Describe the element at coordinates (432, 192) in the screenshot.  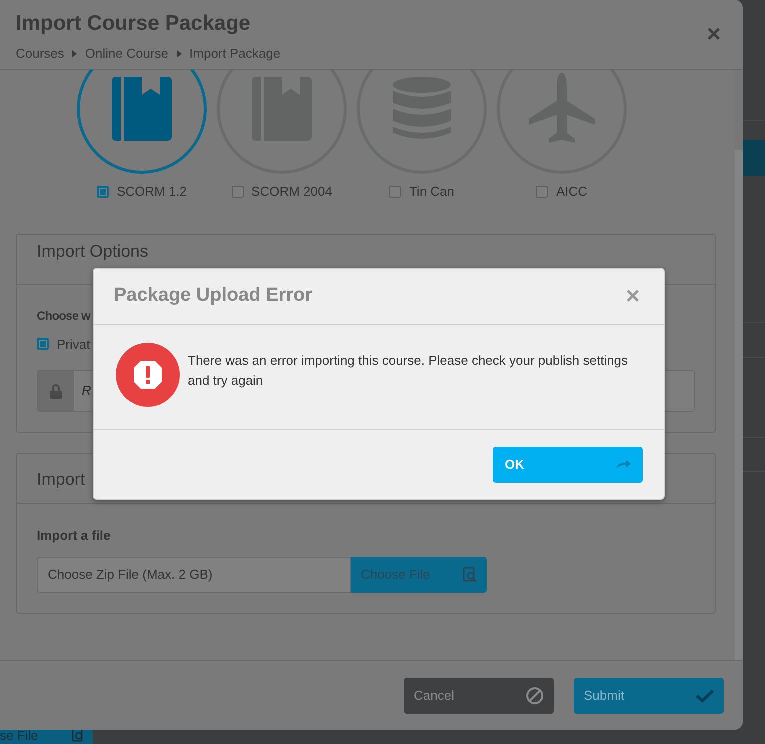
I see `checkbox-label: Tin Can` at that location.